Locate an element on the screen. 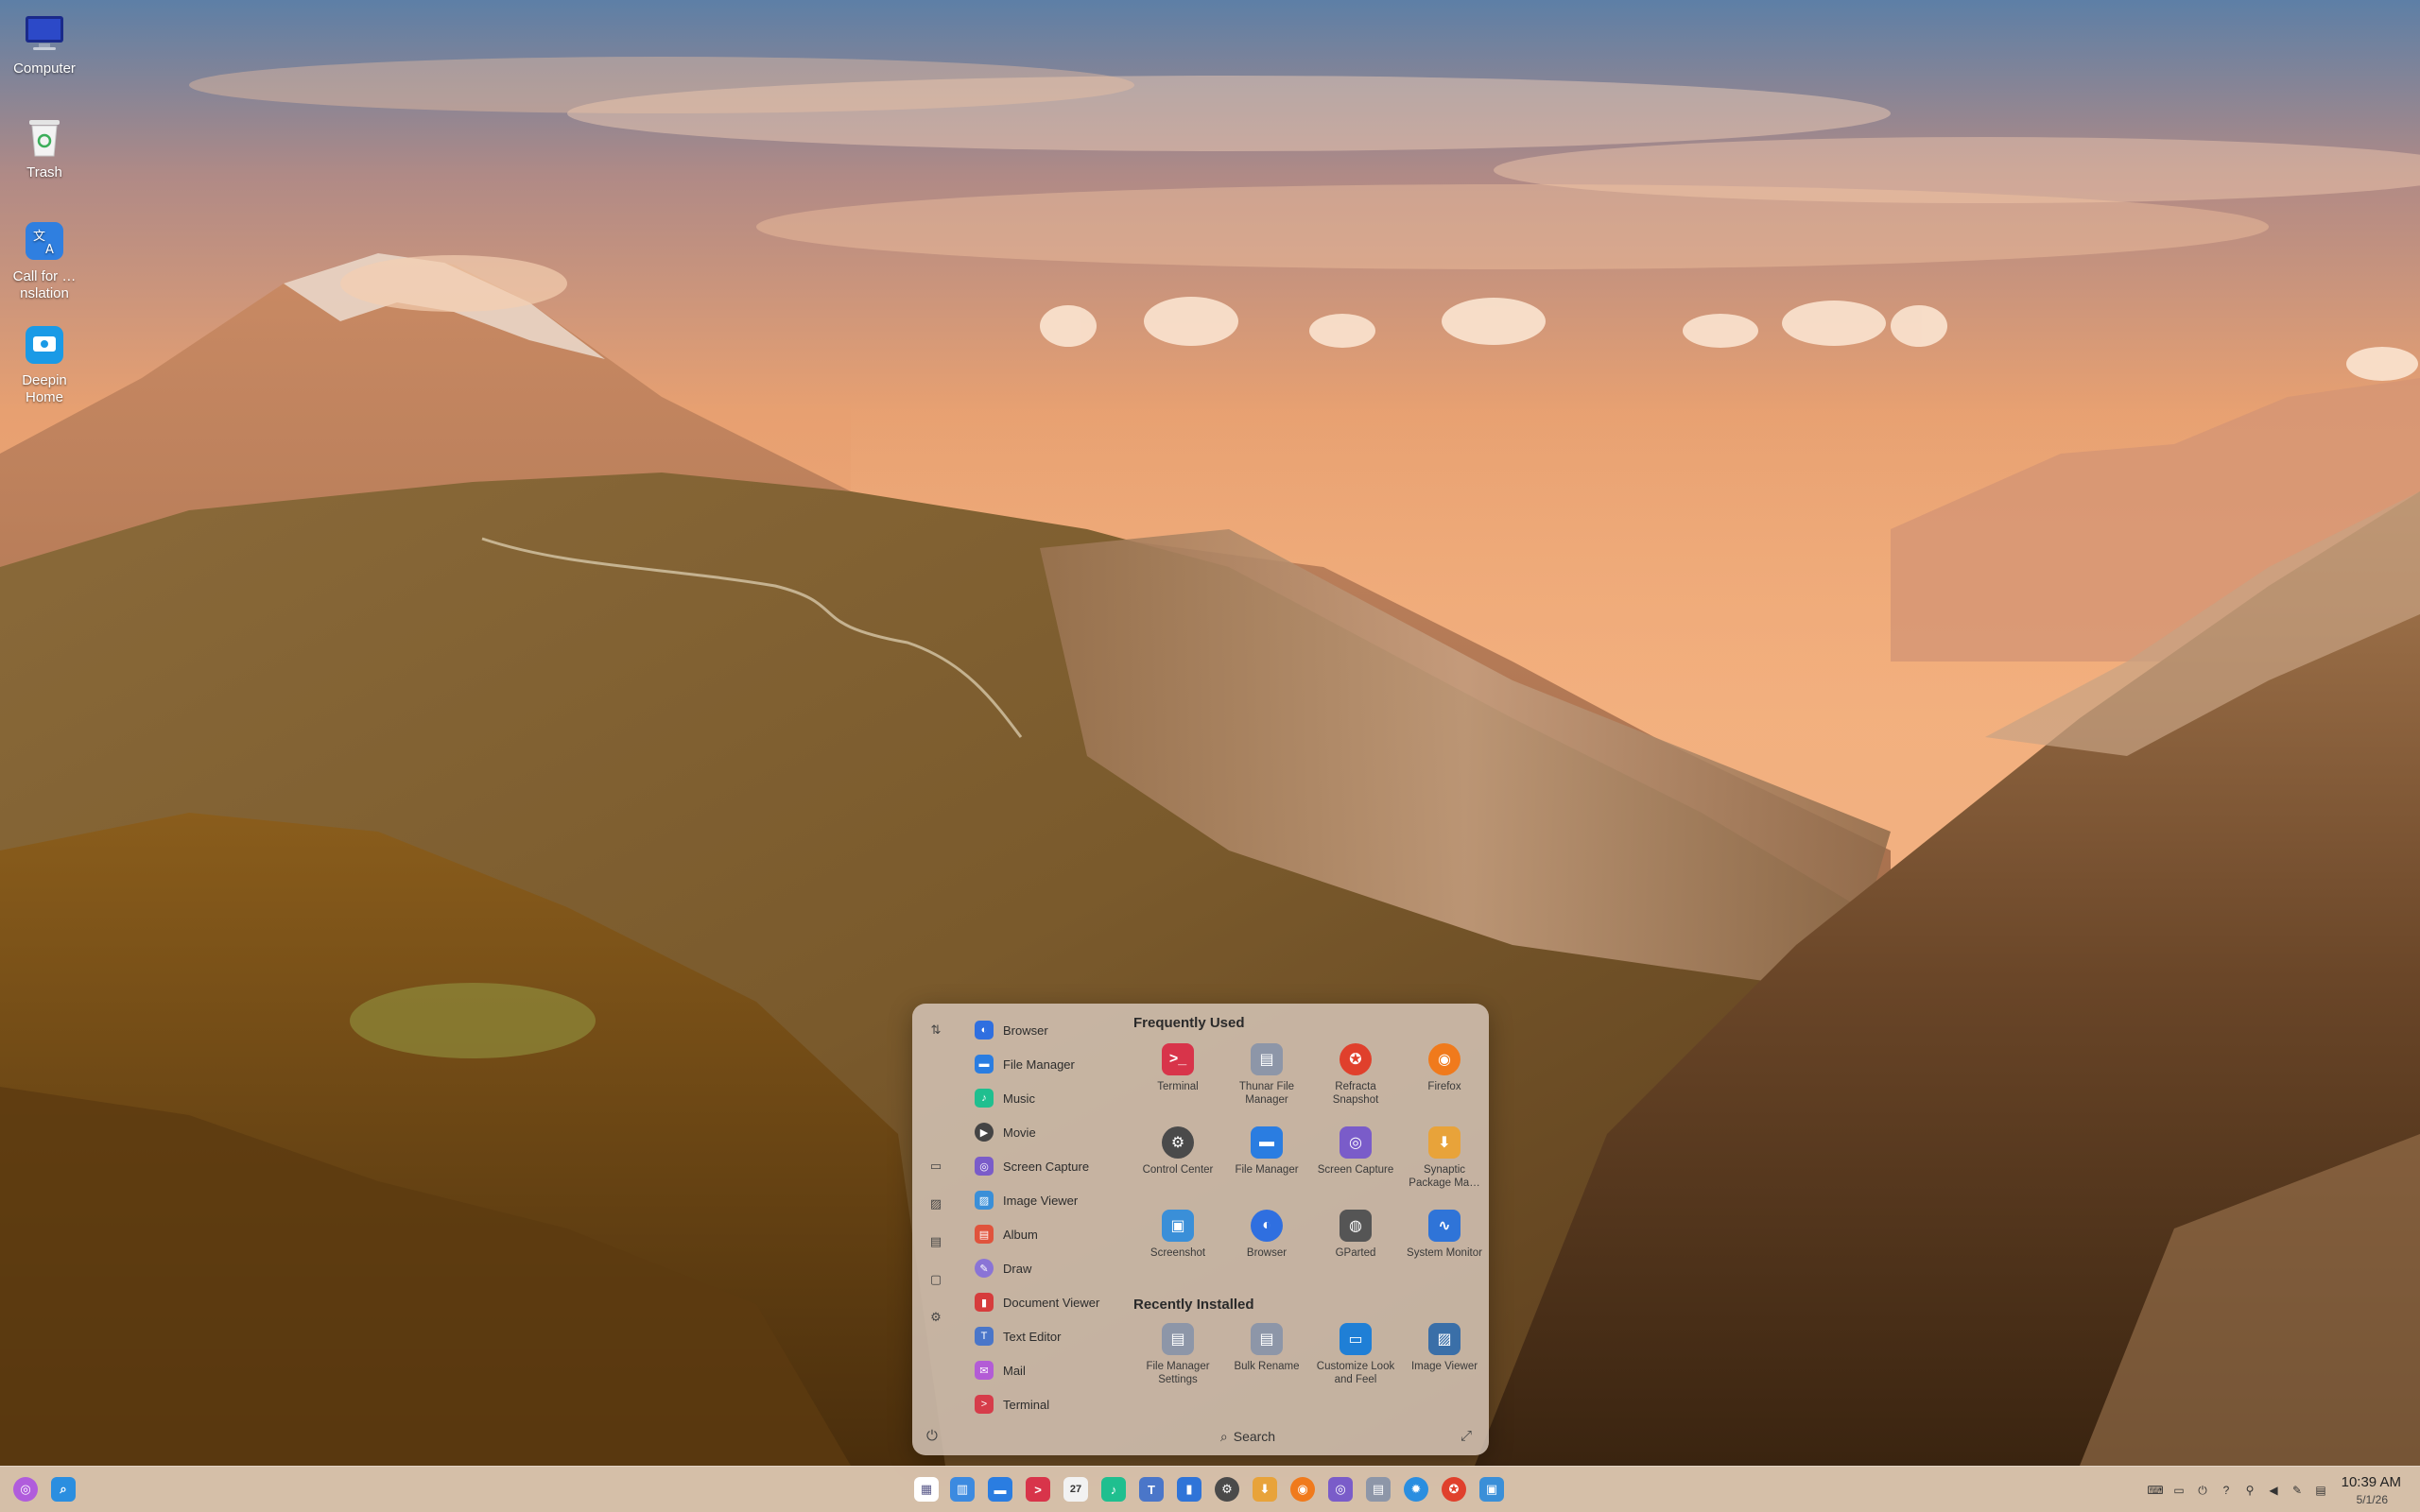  multitask-icon: ▥ is located at coordinates (963, 1489).